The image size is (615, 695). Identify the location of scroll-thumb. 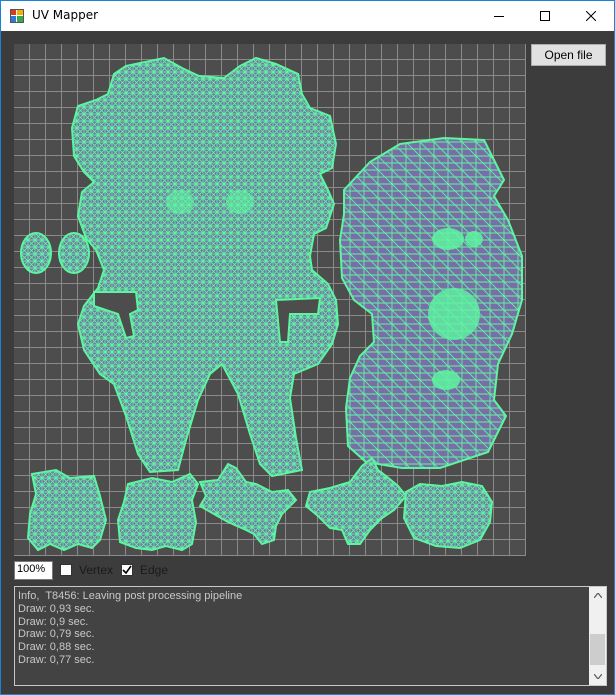
(597, 649).